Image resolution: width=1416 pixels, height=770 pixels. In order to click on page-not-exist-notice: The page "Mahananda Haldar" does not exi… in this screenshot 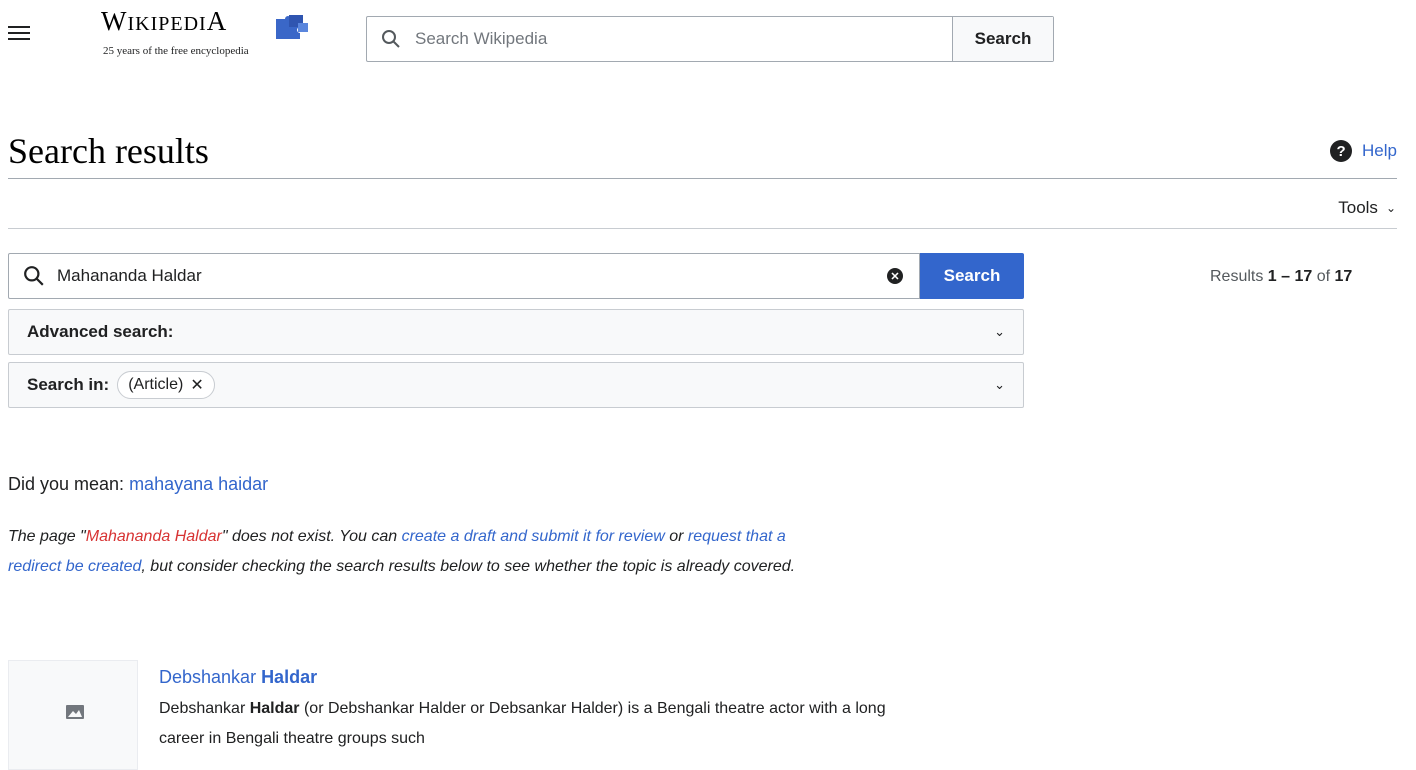, I will do `click(402, 551)`.